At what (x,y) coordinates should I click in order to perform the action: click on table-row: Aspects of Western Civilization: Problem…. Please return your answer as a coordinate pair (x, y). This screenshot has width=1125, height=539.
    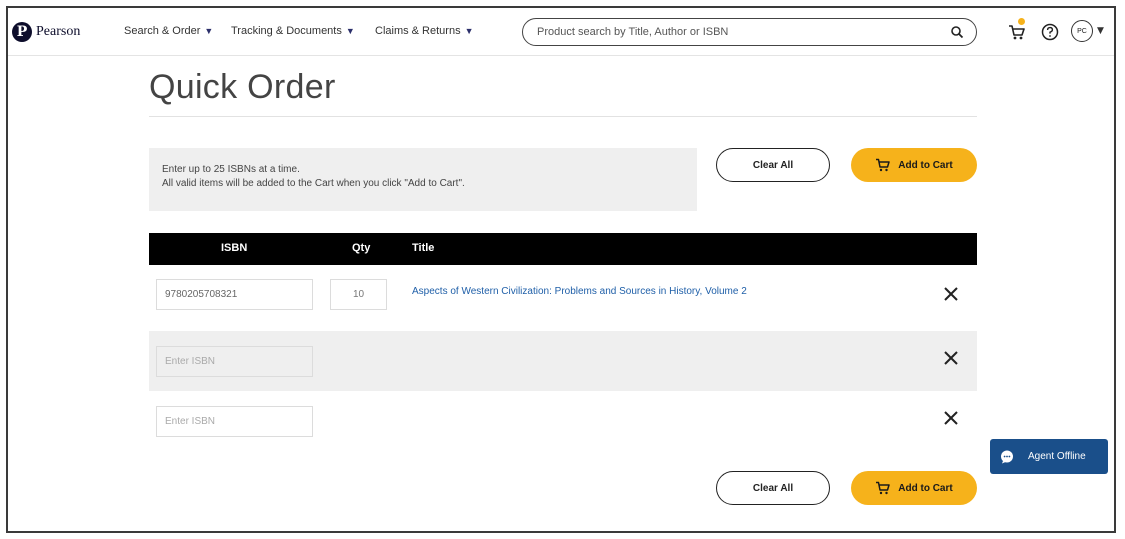
    Looking at the image, I should click on (563, 295).